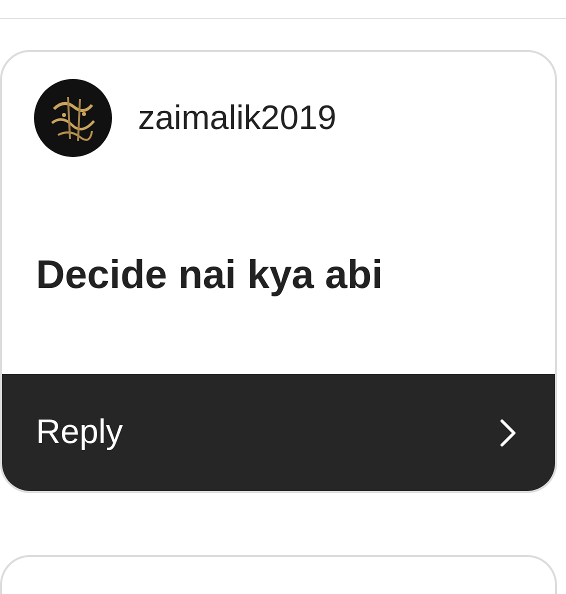 Image resolution: width=566 pixels, height=594 pixels. Describe the element at coordinates (508, 433) in the screenshot. I see `chevron-right-icon` at that location.